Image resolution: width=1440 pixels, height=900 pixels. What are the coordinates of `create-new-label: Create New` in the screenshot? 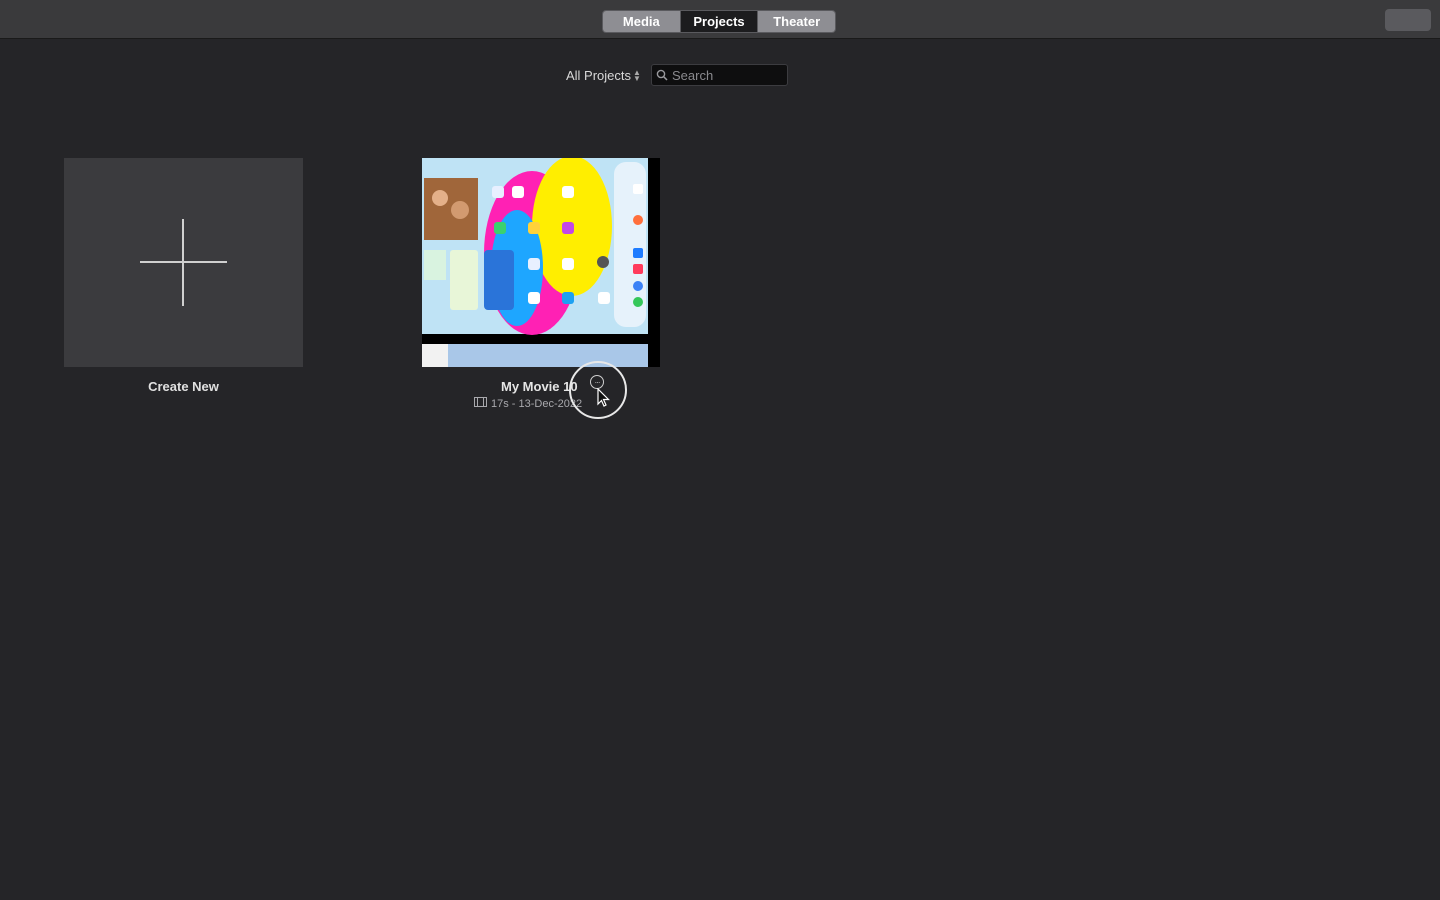 It's located at (183, 386).